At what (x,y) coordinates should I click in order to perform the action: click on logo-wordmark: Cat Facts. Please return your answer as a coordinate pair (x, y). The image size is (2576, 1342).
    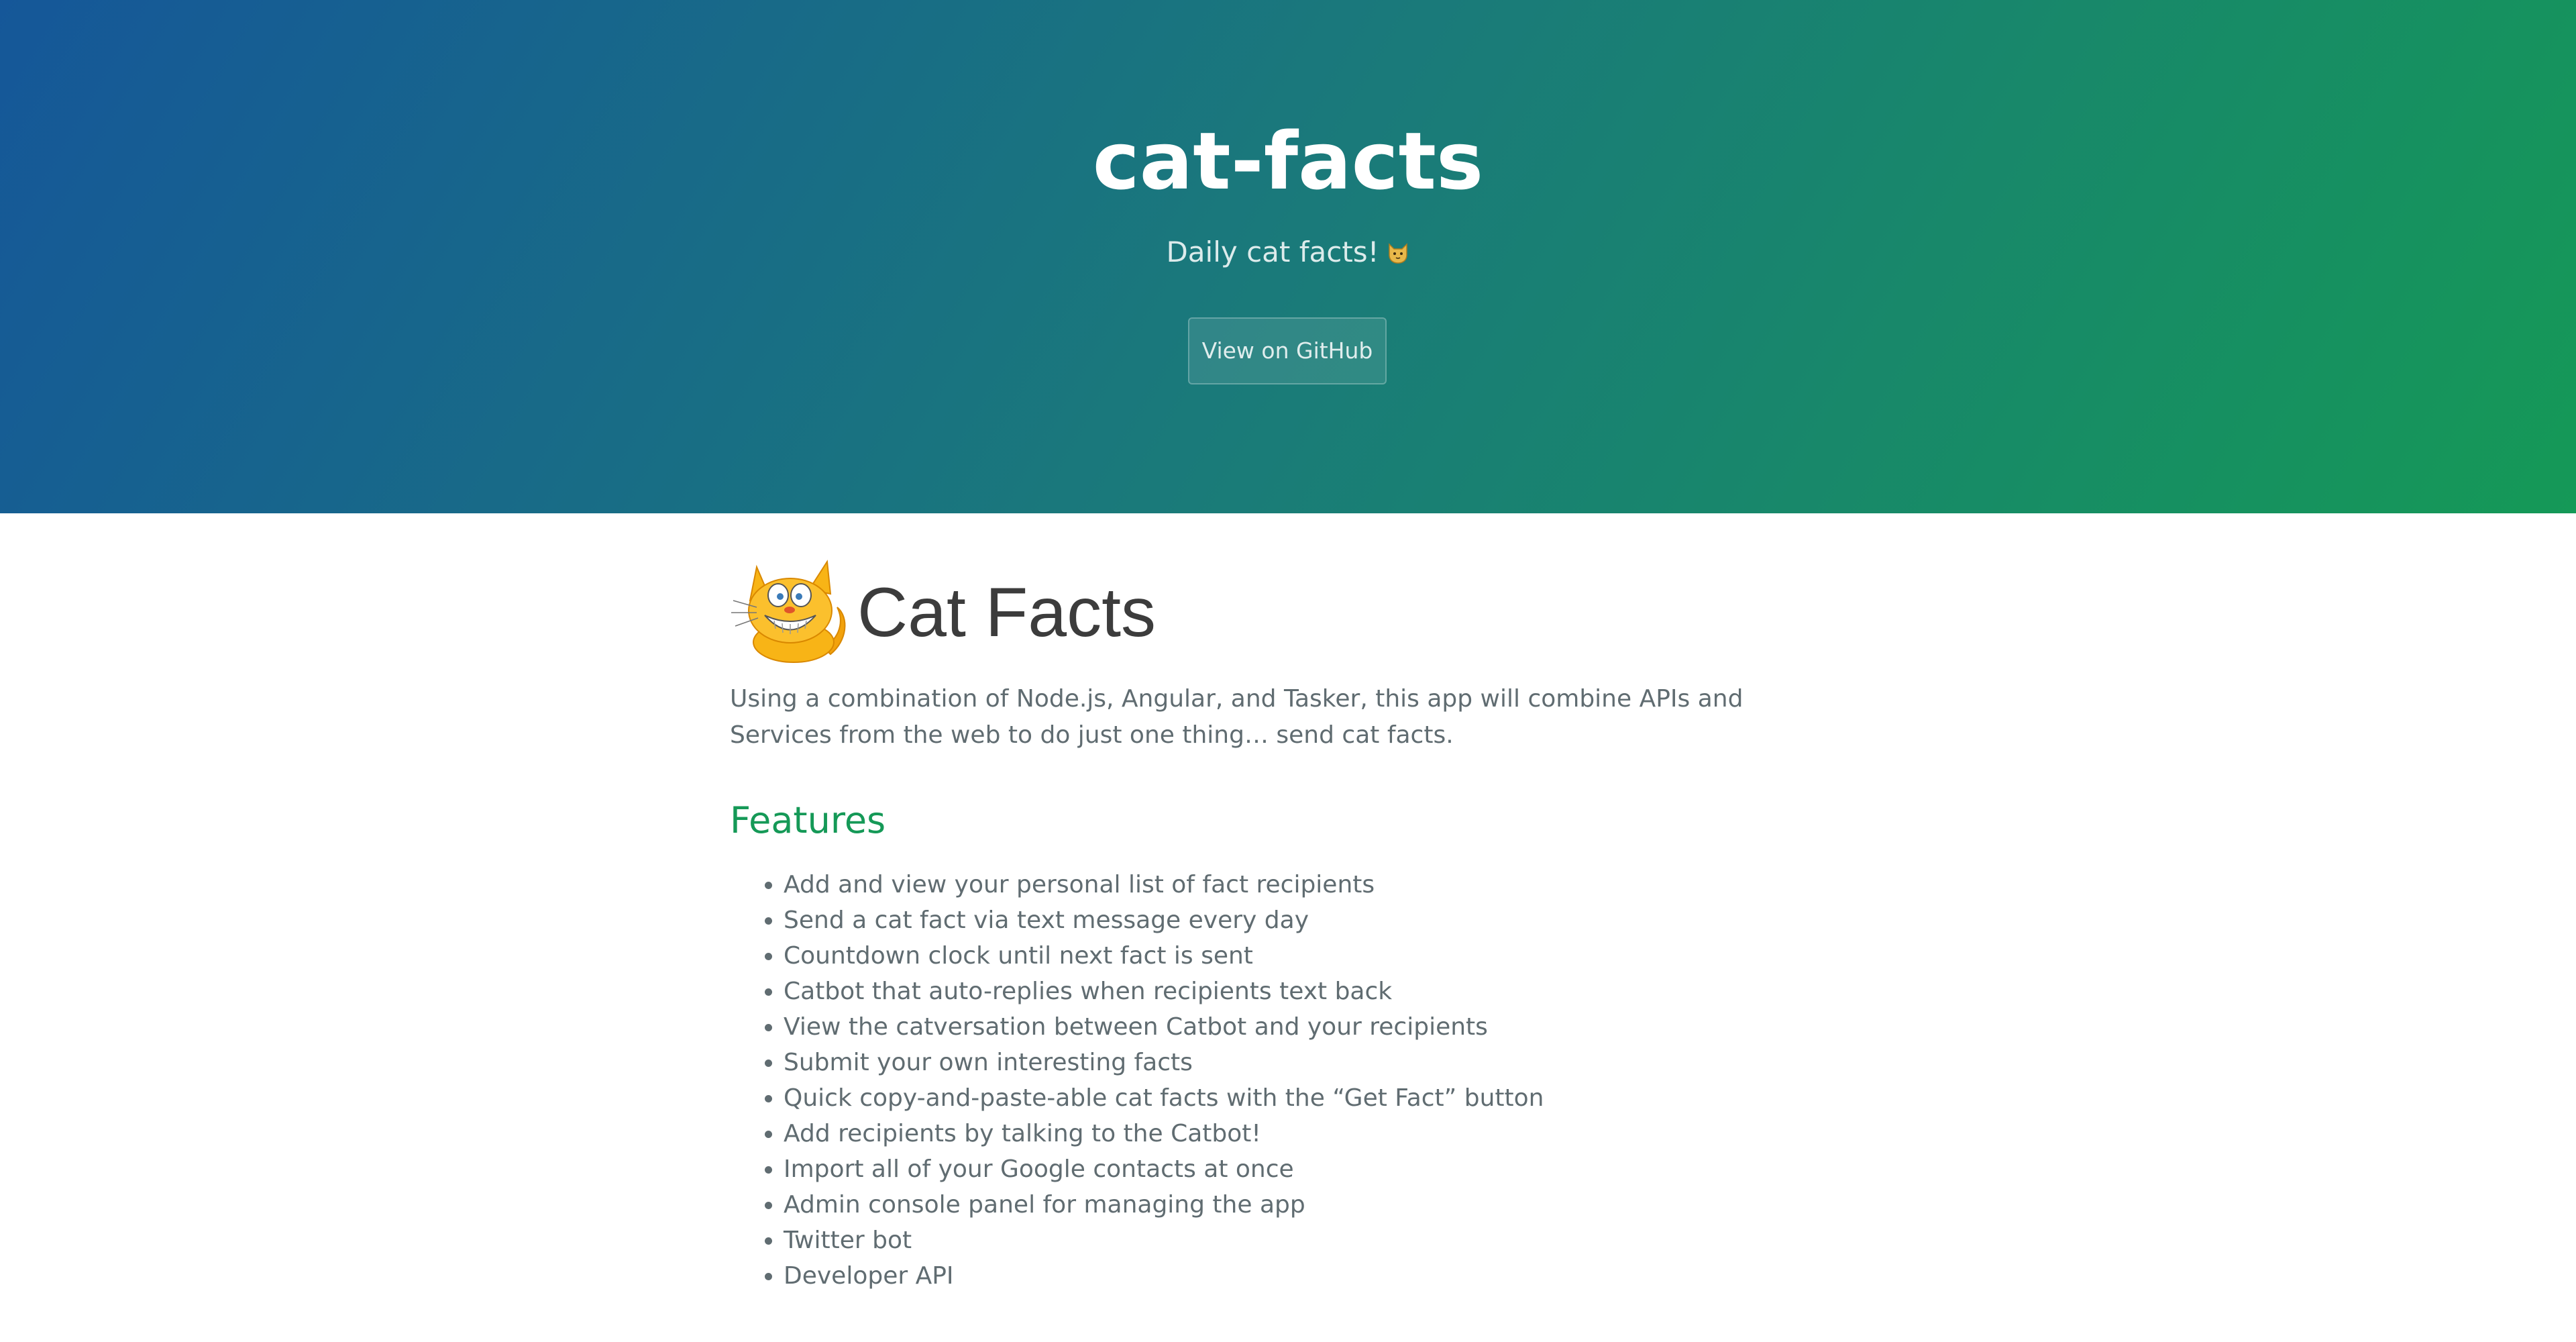
    Looking at the image, I should click on (1006, 613).